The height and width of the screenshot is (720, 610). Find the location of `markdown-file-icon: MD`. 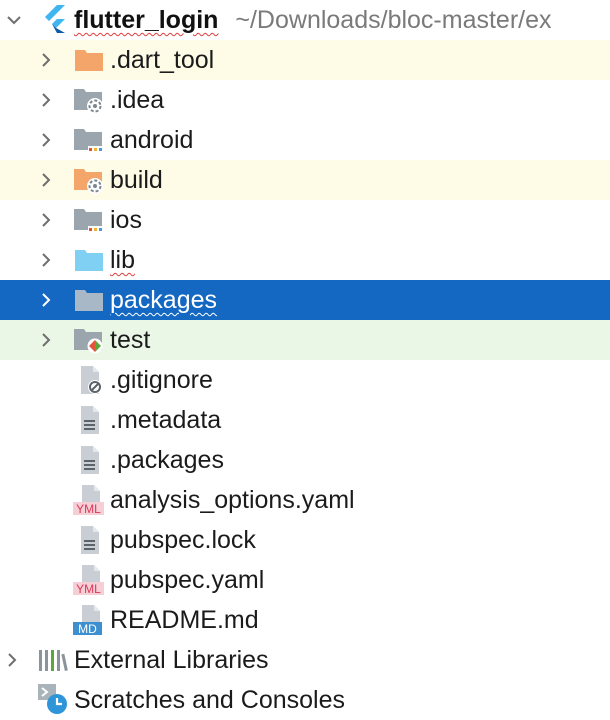

markdown-file-icon: MD is located at coordinates (89, 620).